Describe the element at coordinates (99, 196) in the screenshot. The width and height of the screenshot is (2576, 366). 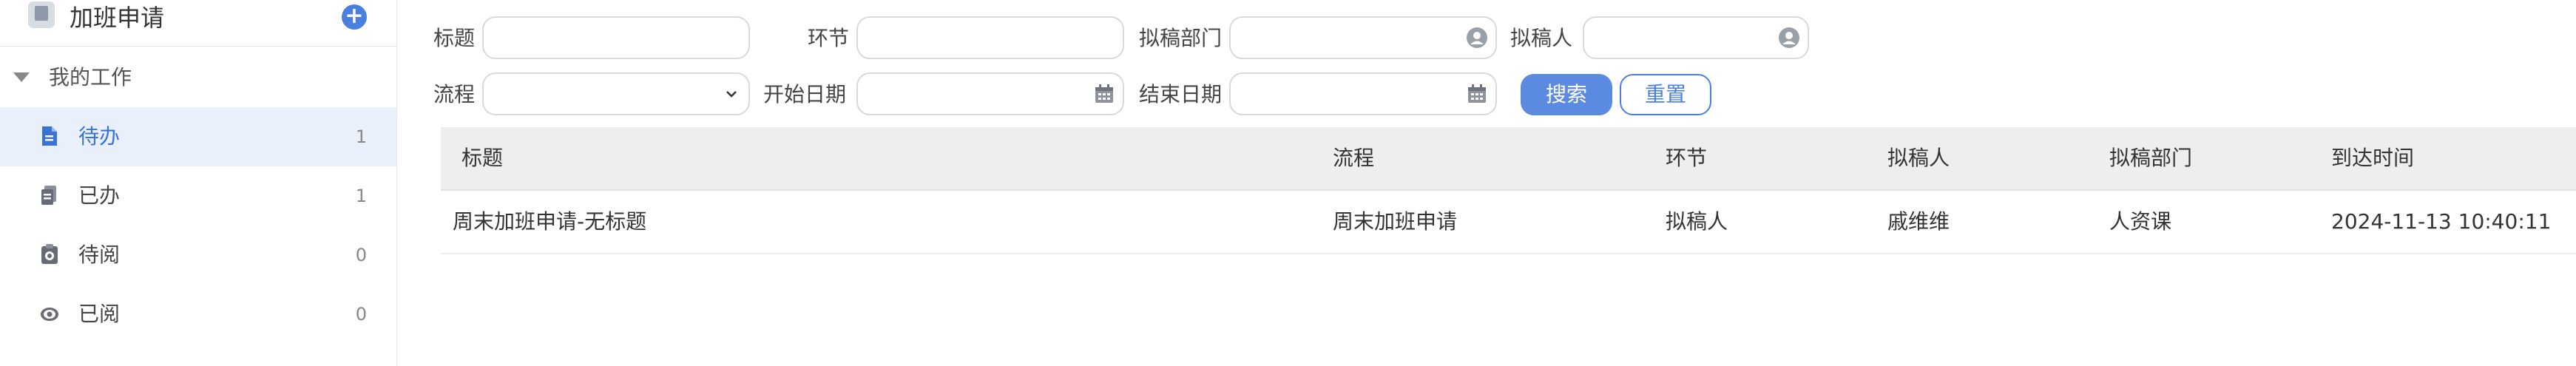
I see `sidebar-item-label: 已办` at that location.